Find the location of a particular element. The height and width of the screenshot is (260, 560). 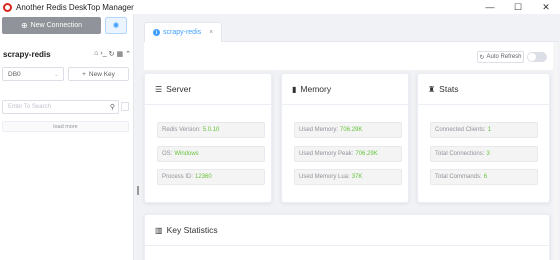

auto-refresh-toggle is located at coordinates (537, 57).